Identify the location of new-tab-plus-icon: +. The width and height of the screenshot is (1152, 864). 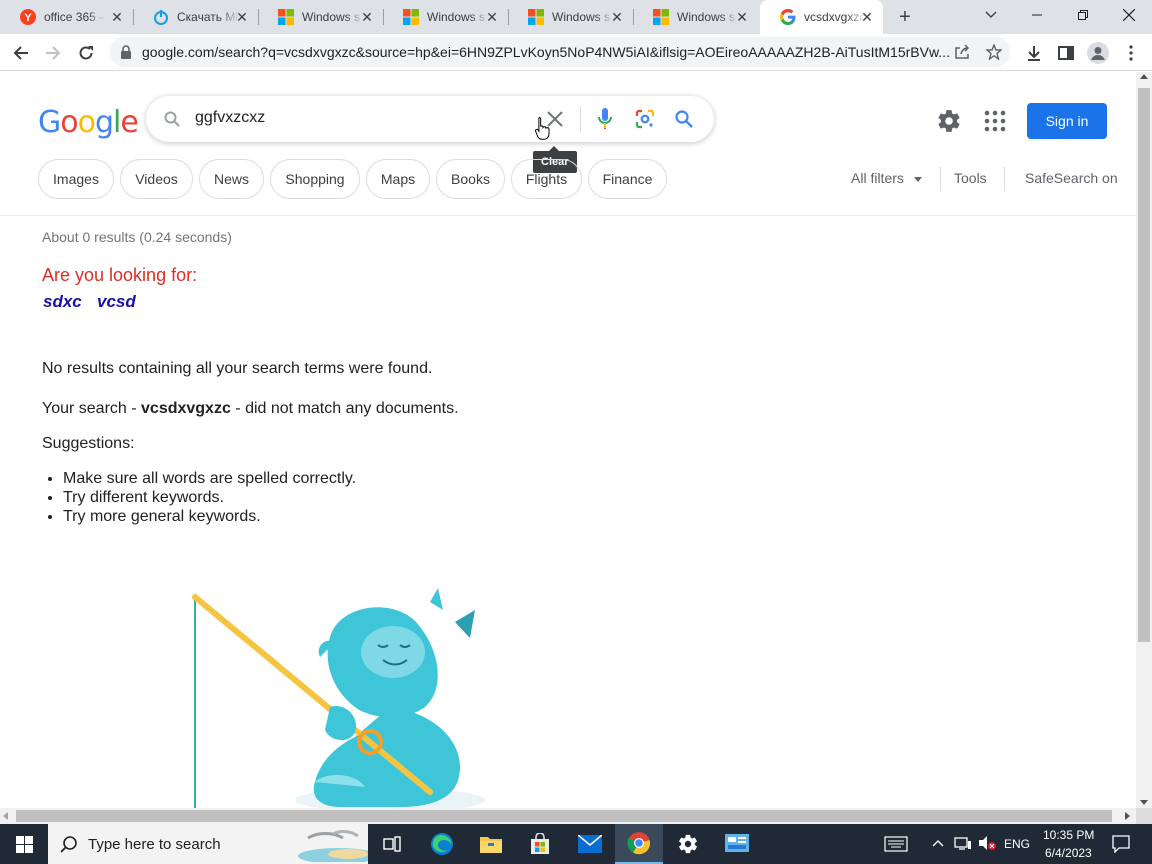
(905, 17).